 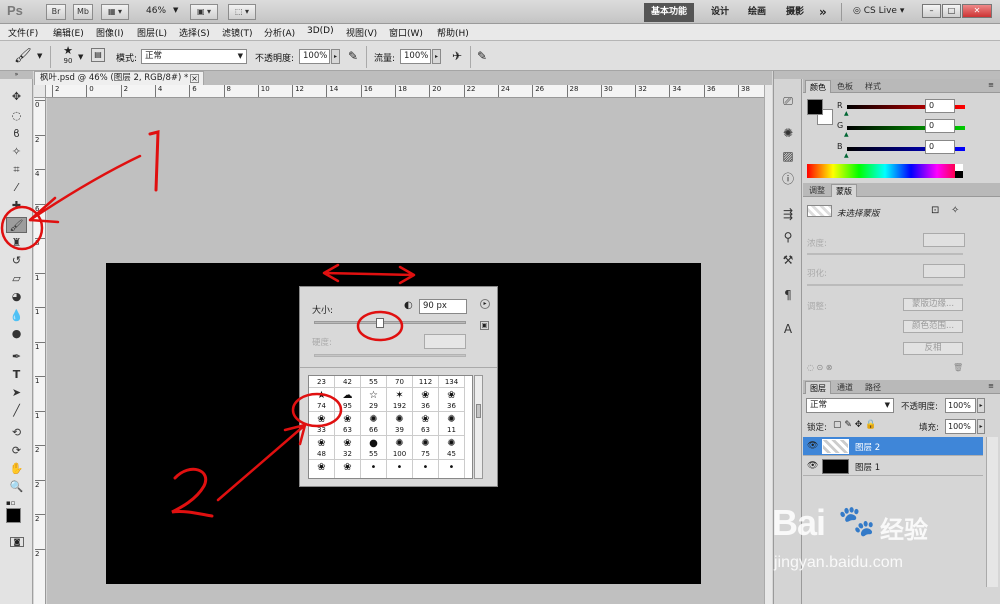 I want to click on annotation-arrow-to-star-brush, so click(x=261, y=462).